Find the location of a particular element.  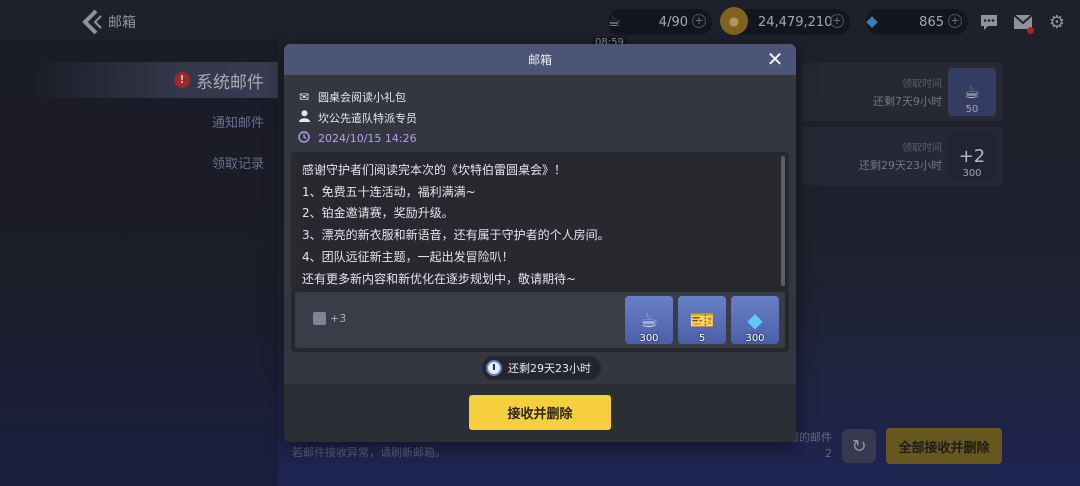

more-attachments-count: +3 is located at coordinates (338, 318).